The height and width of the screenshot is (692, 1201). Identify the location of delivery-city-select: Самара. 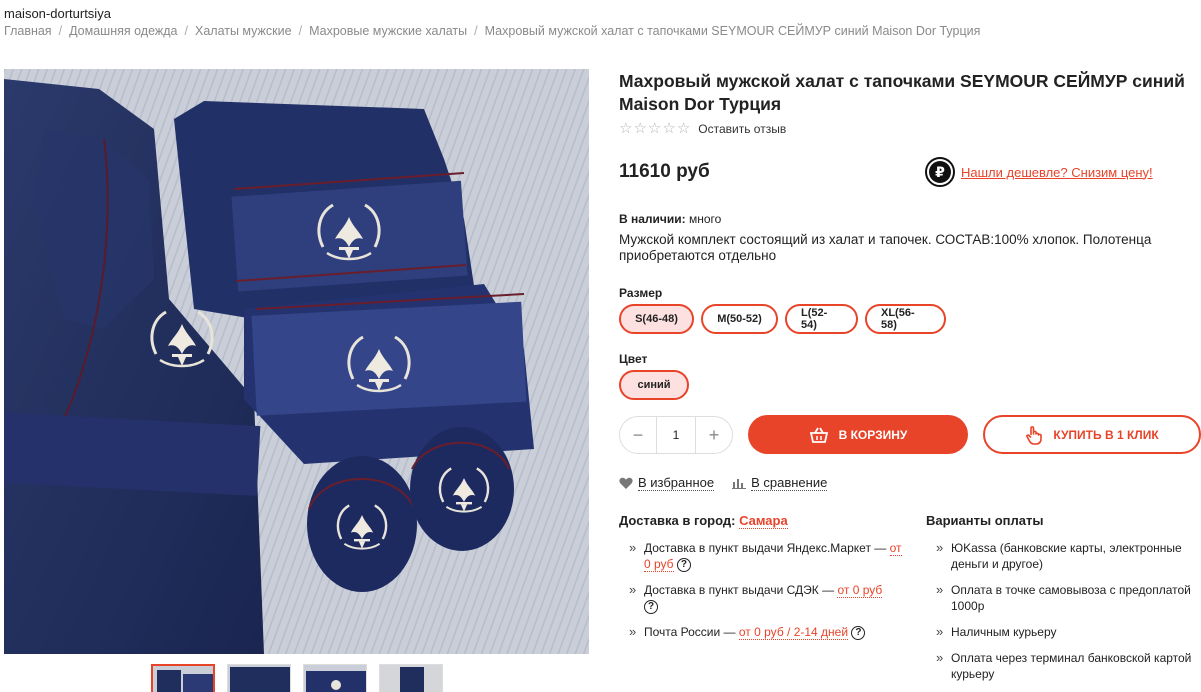
(763, 521).